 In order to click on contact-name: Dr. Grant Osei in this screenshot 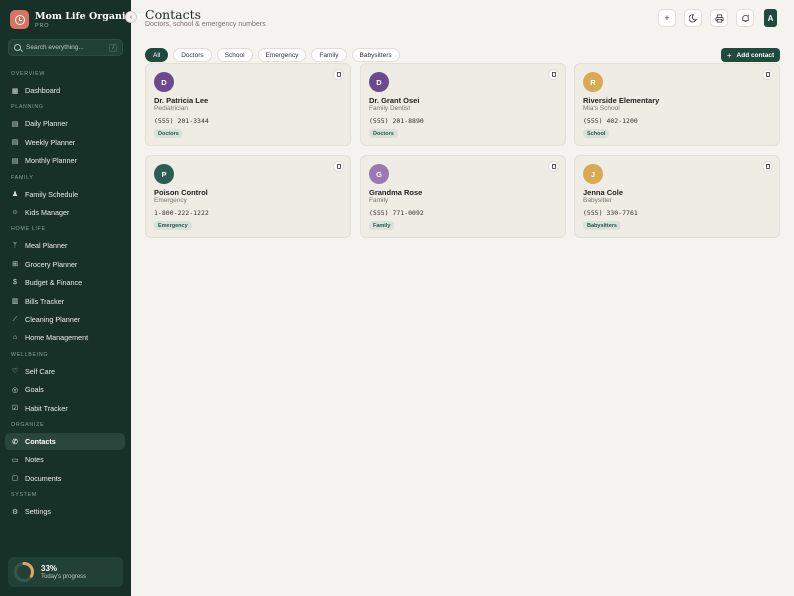, I will do `click(394, 100)`.